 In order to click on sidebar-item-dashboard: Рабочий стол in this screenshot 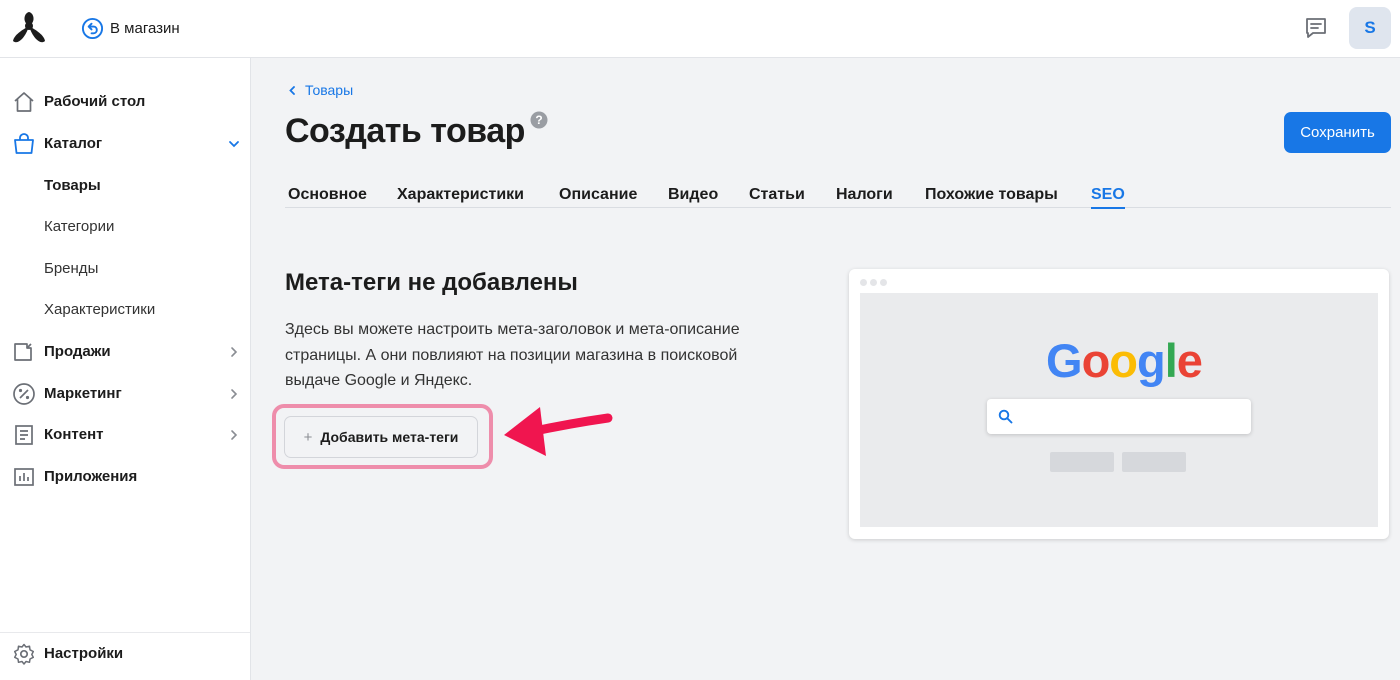, I will do `click(125, 102)`.